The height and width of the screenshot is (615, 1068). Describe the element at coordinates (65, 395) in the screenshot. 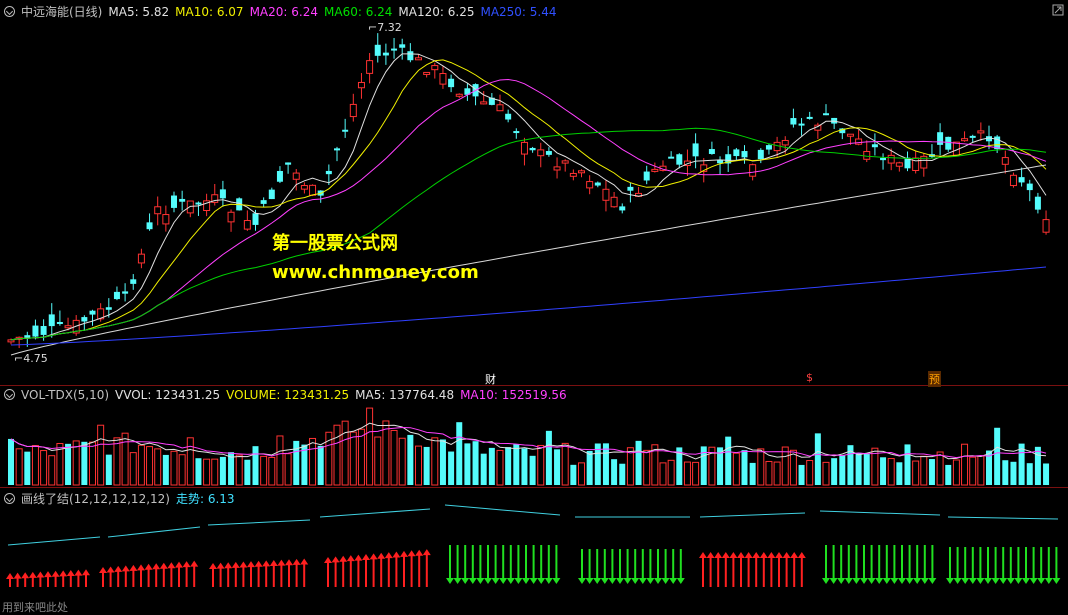

I see `volume-title: VOL-TDX(5,10)` at that location.